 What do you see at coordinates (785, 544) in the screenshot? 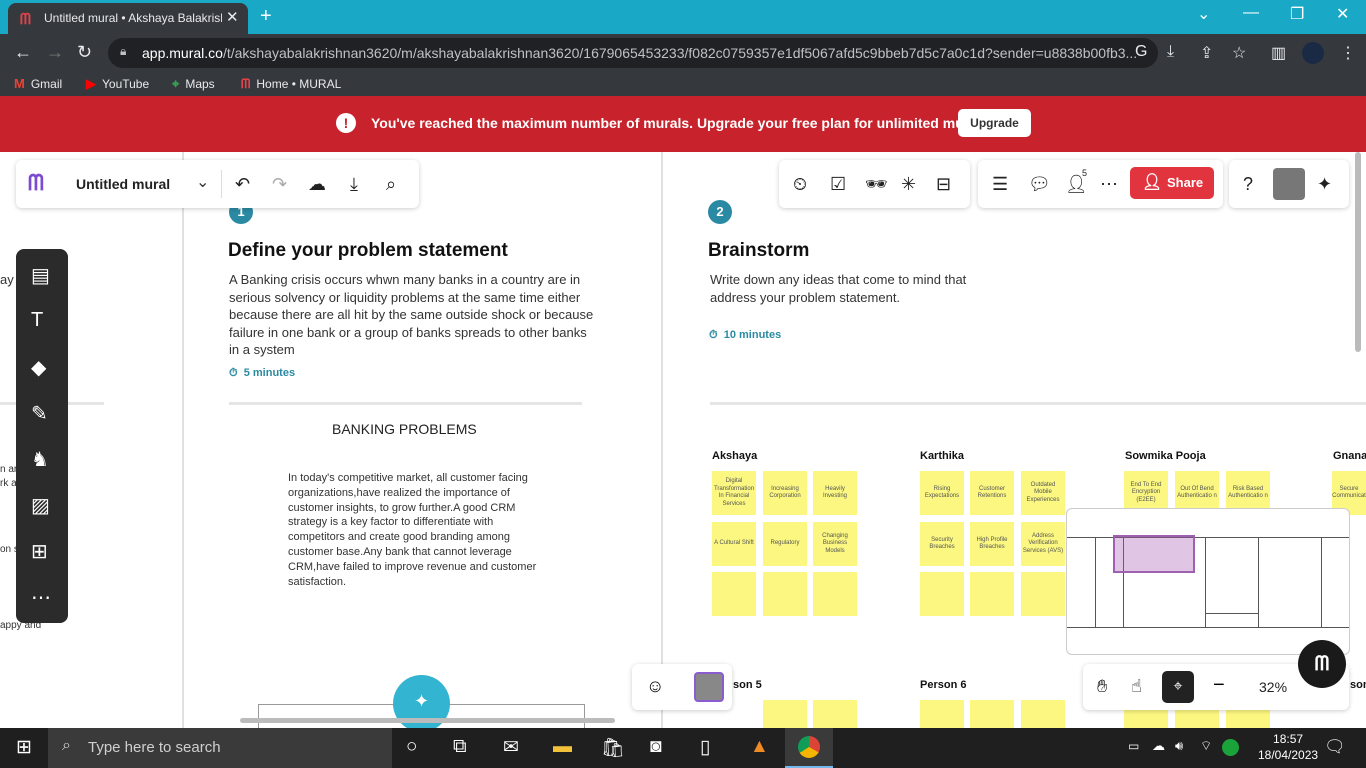
I see `sticky-note: Regulatory` at bounding box center [785, 544].